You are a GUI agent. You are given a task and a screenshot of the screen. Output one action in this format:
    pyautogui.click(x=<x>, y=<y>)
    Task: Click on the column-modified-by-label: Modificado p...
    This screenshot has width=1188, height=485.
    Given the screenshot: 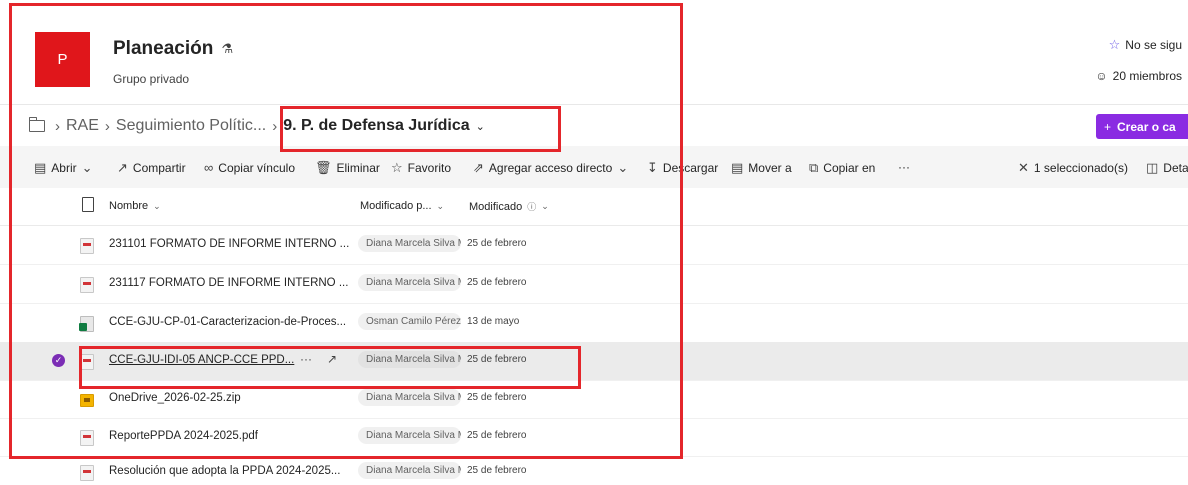 What is the action you would take?
    pyautogui.click(x=396, y=206)
    